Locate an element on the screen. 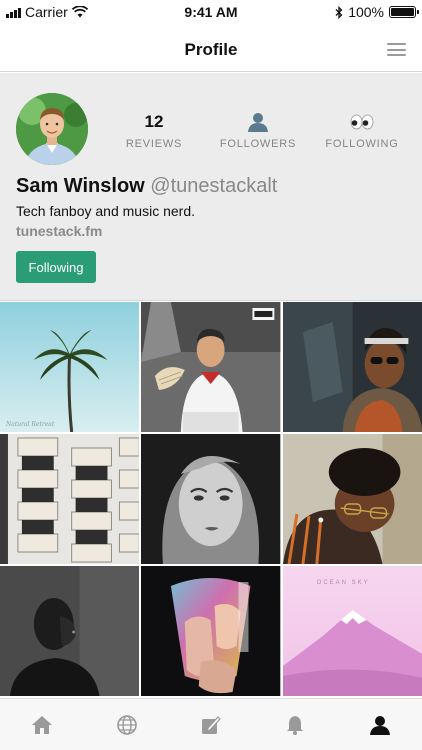 The width and height of the screenshot is (422, 750). tab-compose is located at coordinates (211, 725).